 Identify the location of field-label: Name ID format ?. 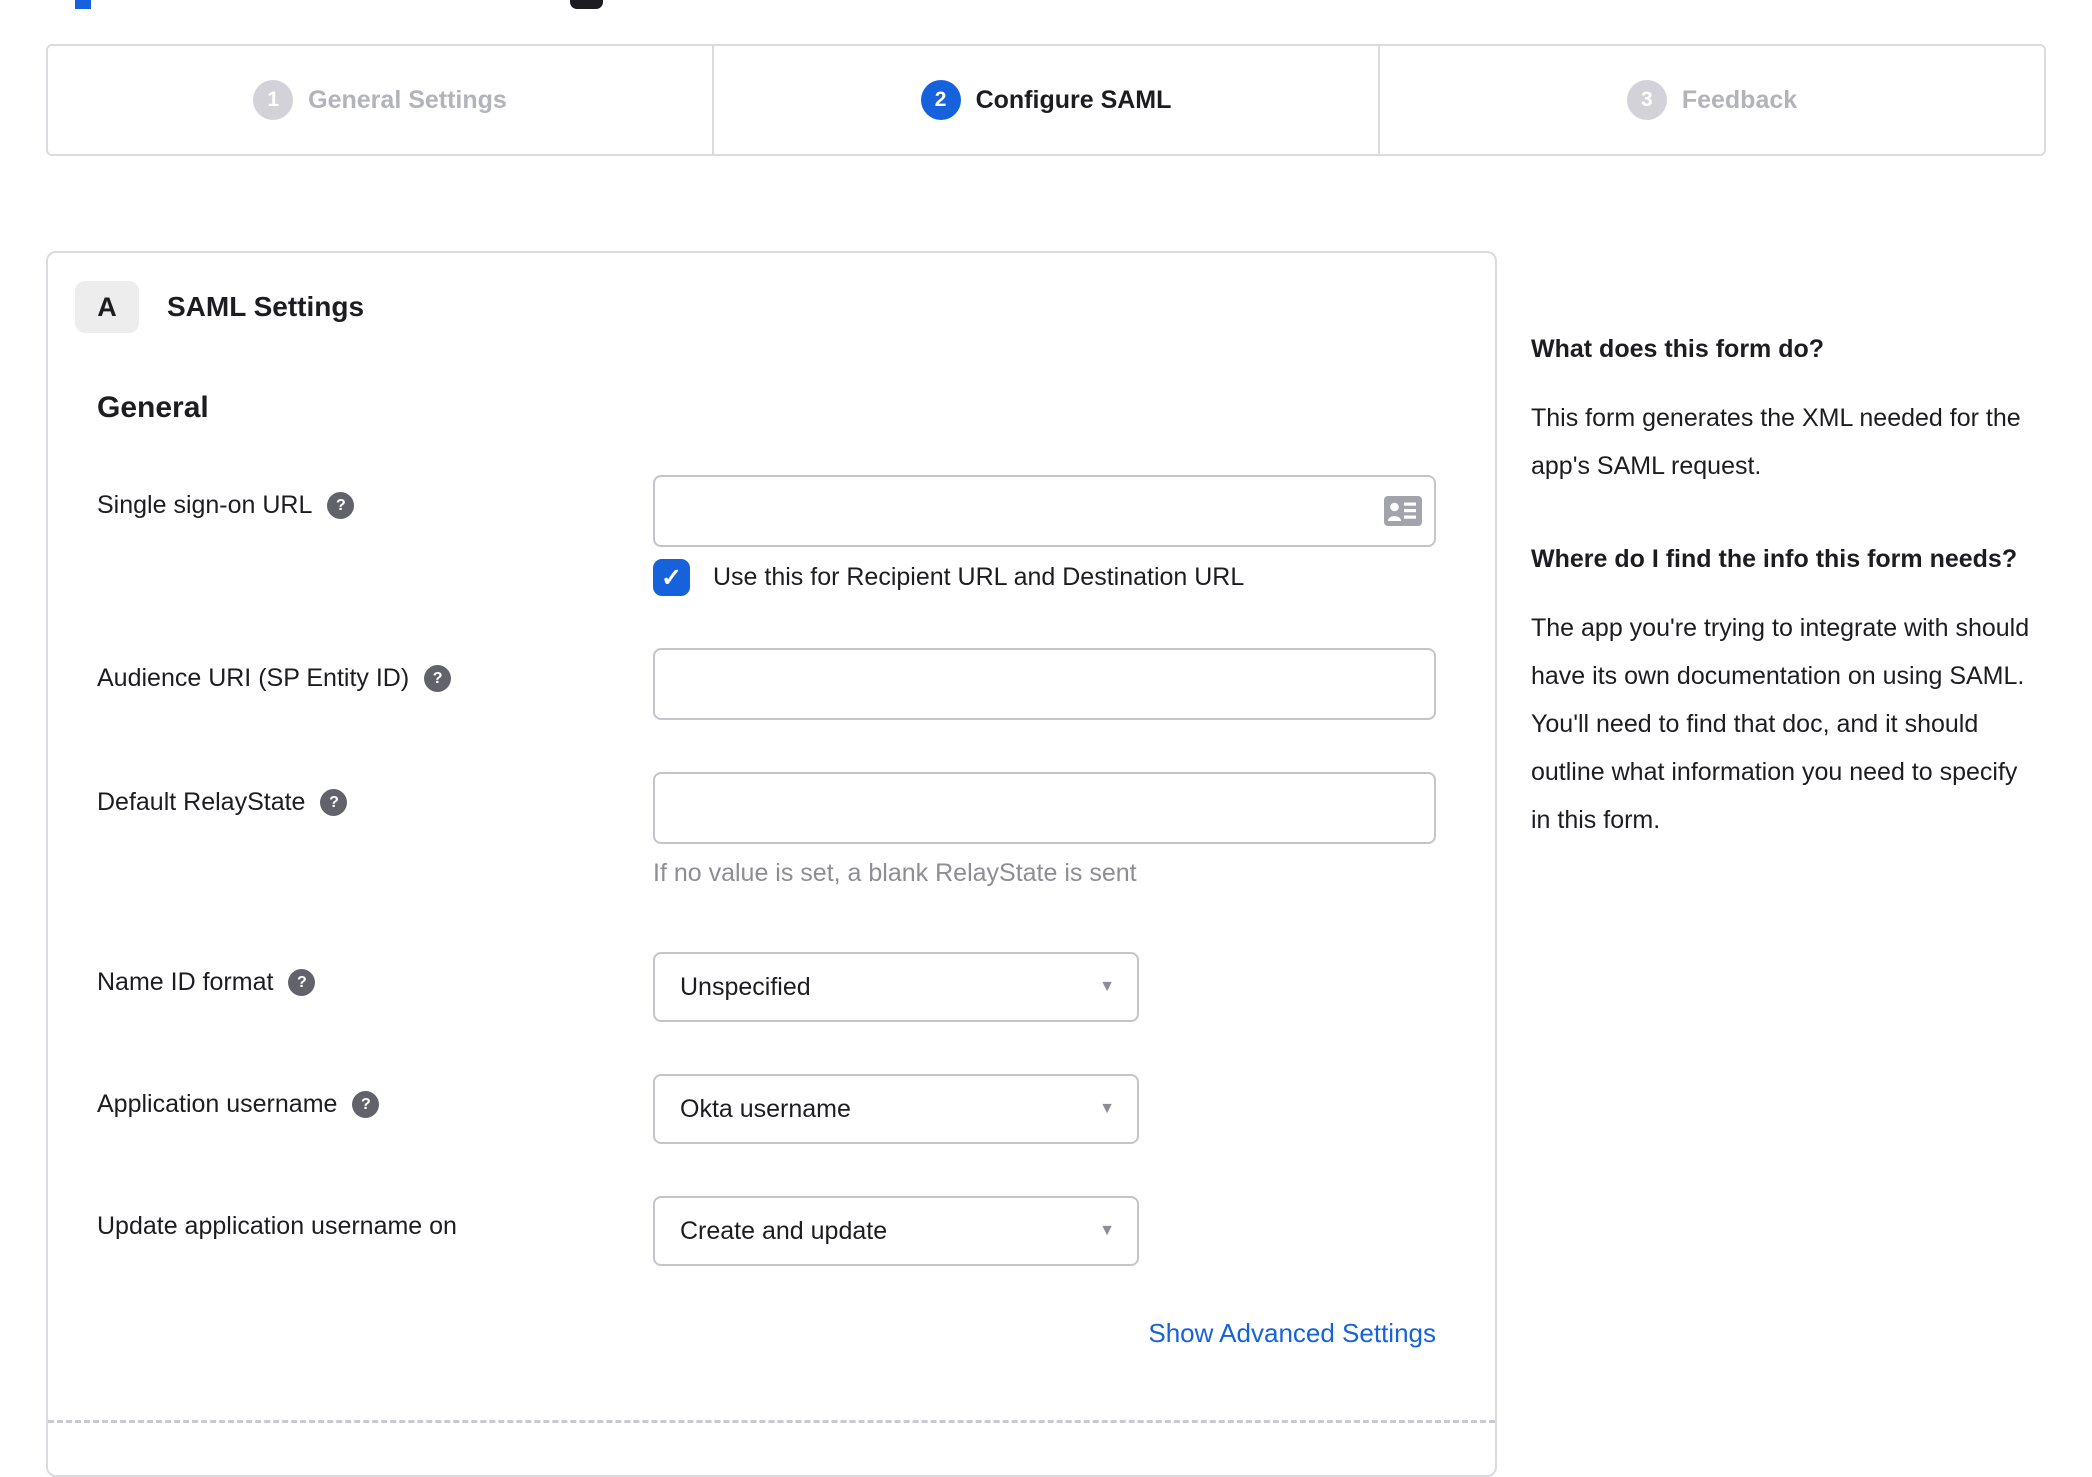
(375, 974).